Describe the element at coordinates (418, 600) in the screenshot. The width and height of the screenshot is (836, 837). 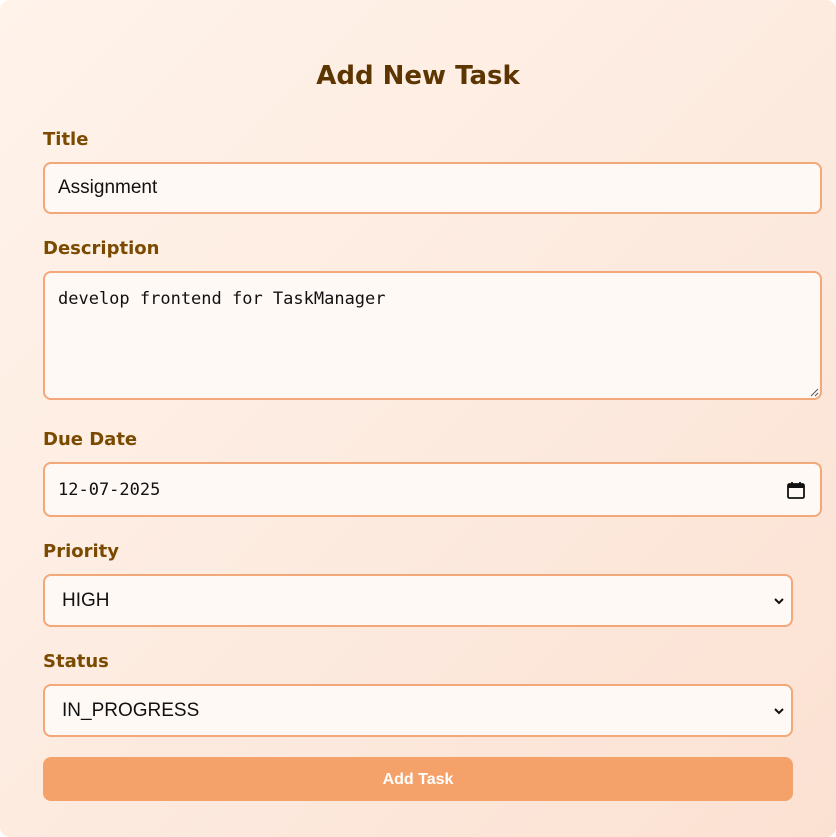
I see `priority-select: HIGH` at that location.